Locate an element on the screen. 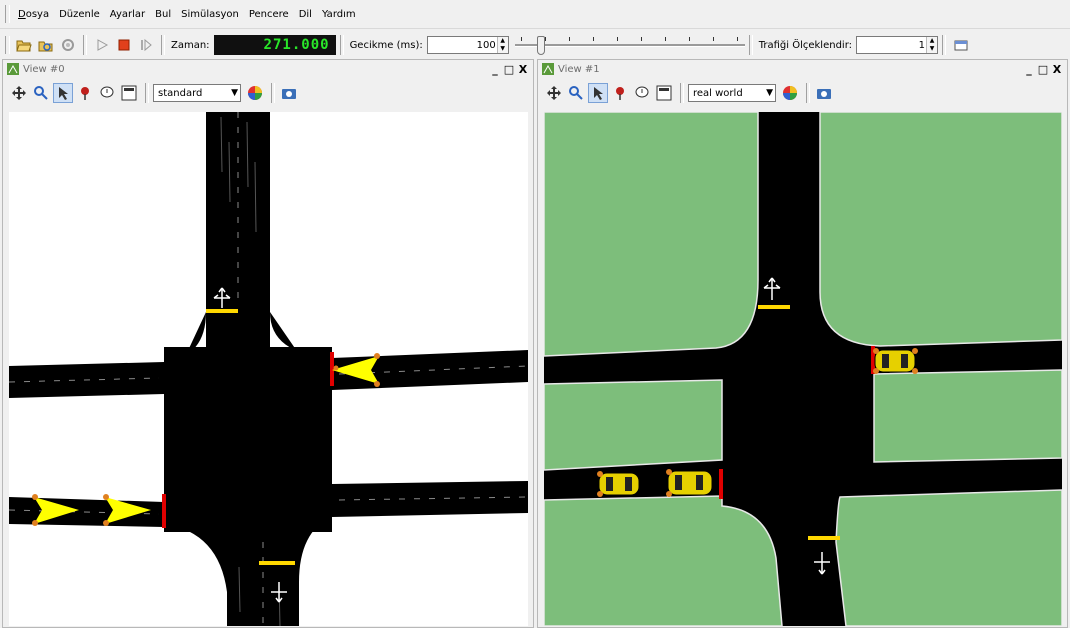  view-toolbar: standard ▼ is located at coordinates (268, 93).